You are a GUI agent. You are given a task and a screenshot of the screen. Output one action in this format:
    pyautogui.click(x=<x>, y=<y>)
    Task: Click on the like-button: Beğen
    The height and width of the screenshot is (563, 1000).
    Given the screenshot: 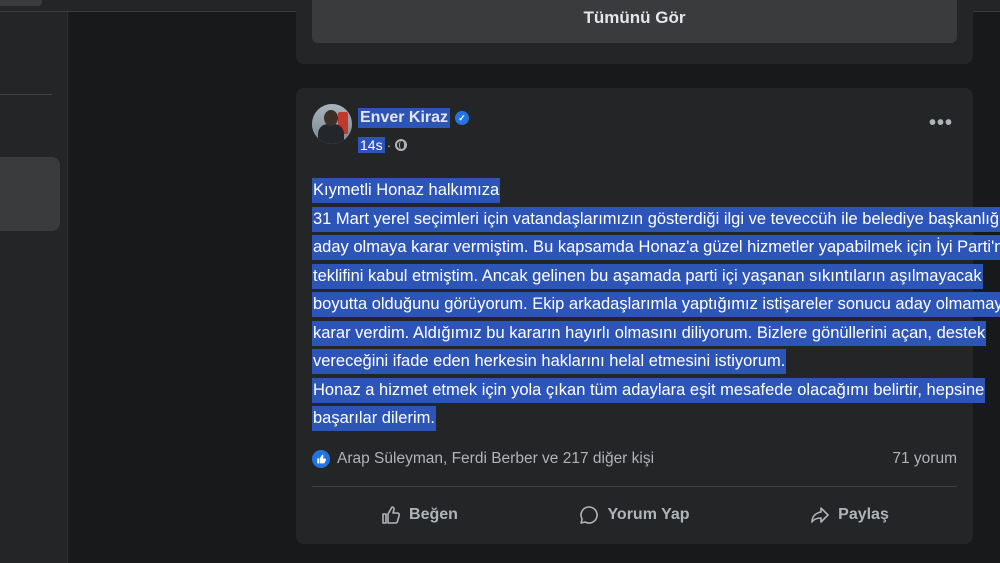 What is the action you would take?
    pyautogui.click(x=419, y=515)
    